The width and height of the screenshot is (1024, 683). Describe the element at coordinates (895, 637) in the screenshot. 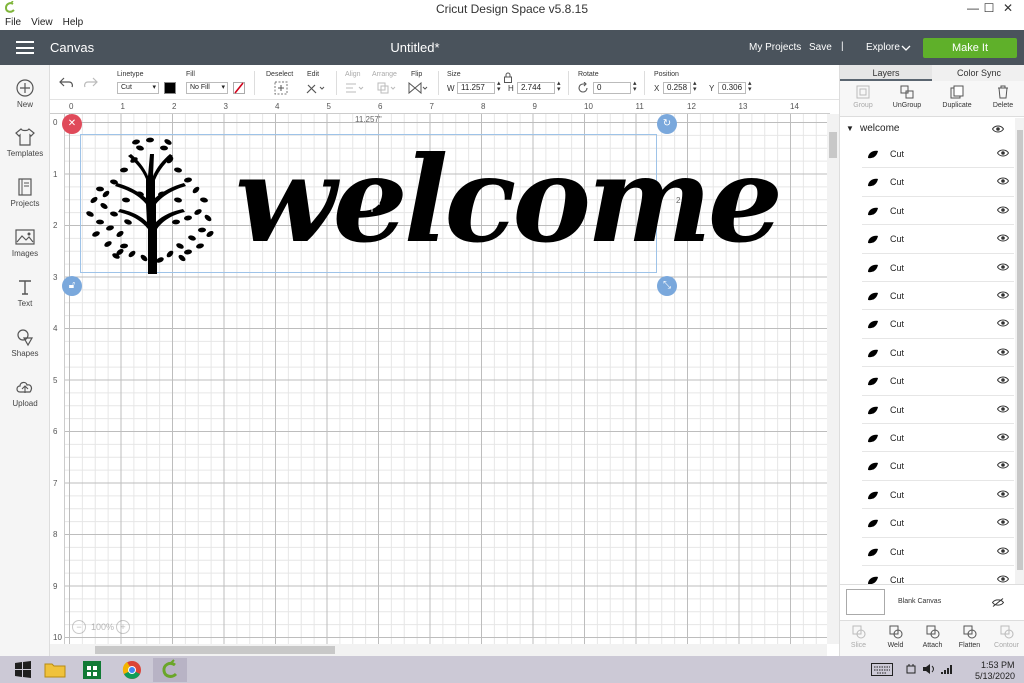

I see `weld-button: Weld` at that location.